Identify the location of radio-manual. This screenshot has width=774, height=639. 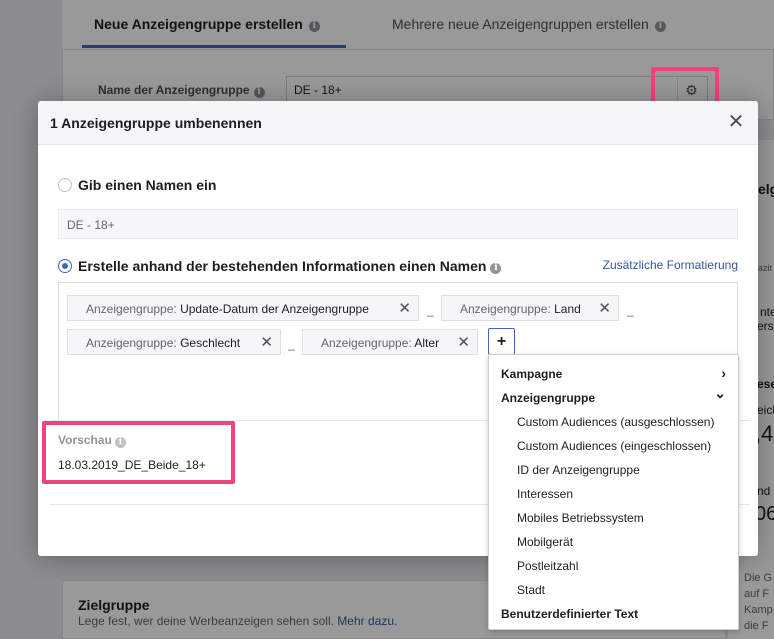
(65, 185).